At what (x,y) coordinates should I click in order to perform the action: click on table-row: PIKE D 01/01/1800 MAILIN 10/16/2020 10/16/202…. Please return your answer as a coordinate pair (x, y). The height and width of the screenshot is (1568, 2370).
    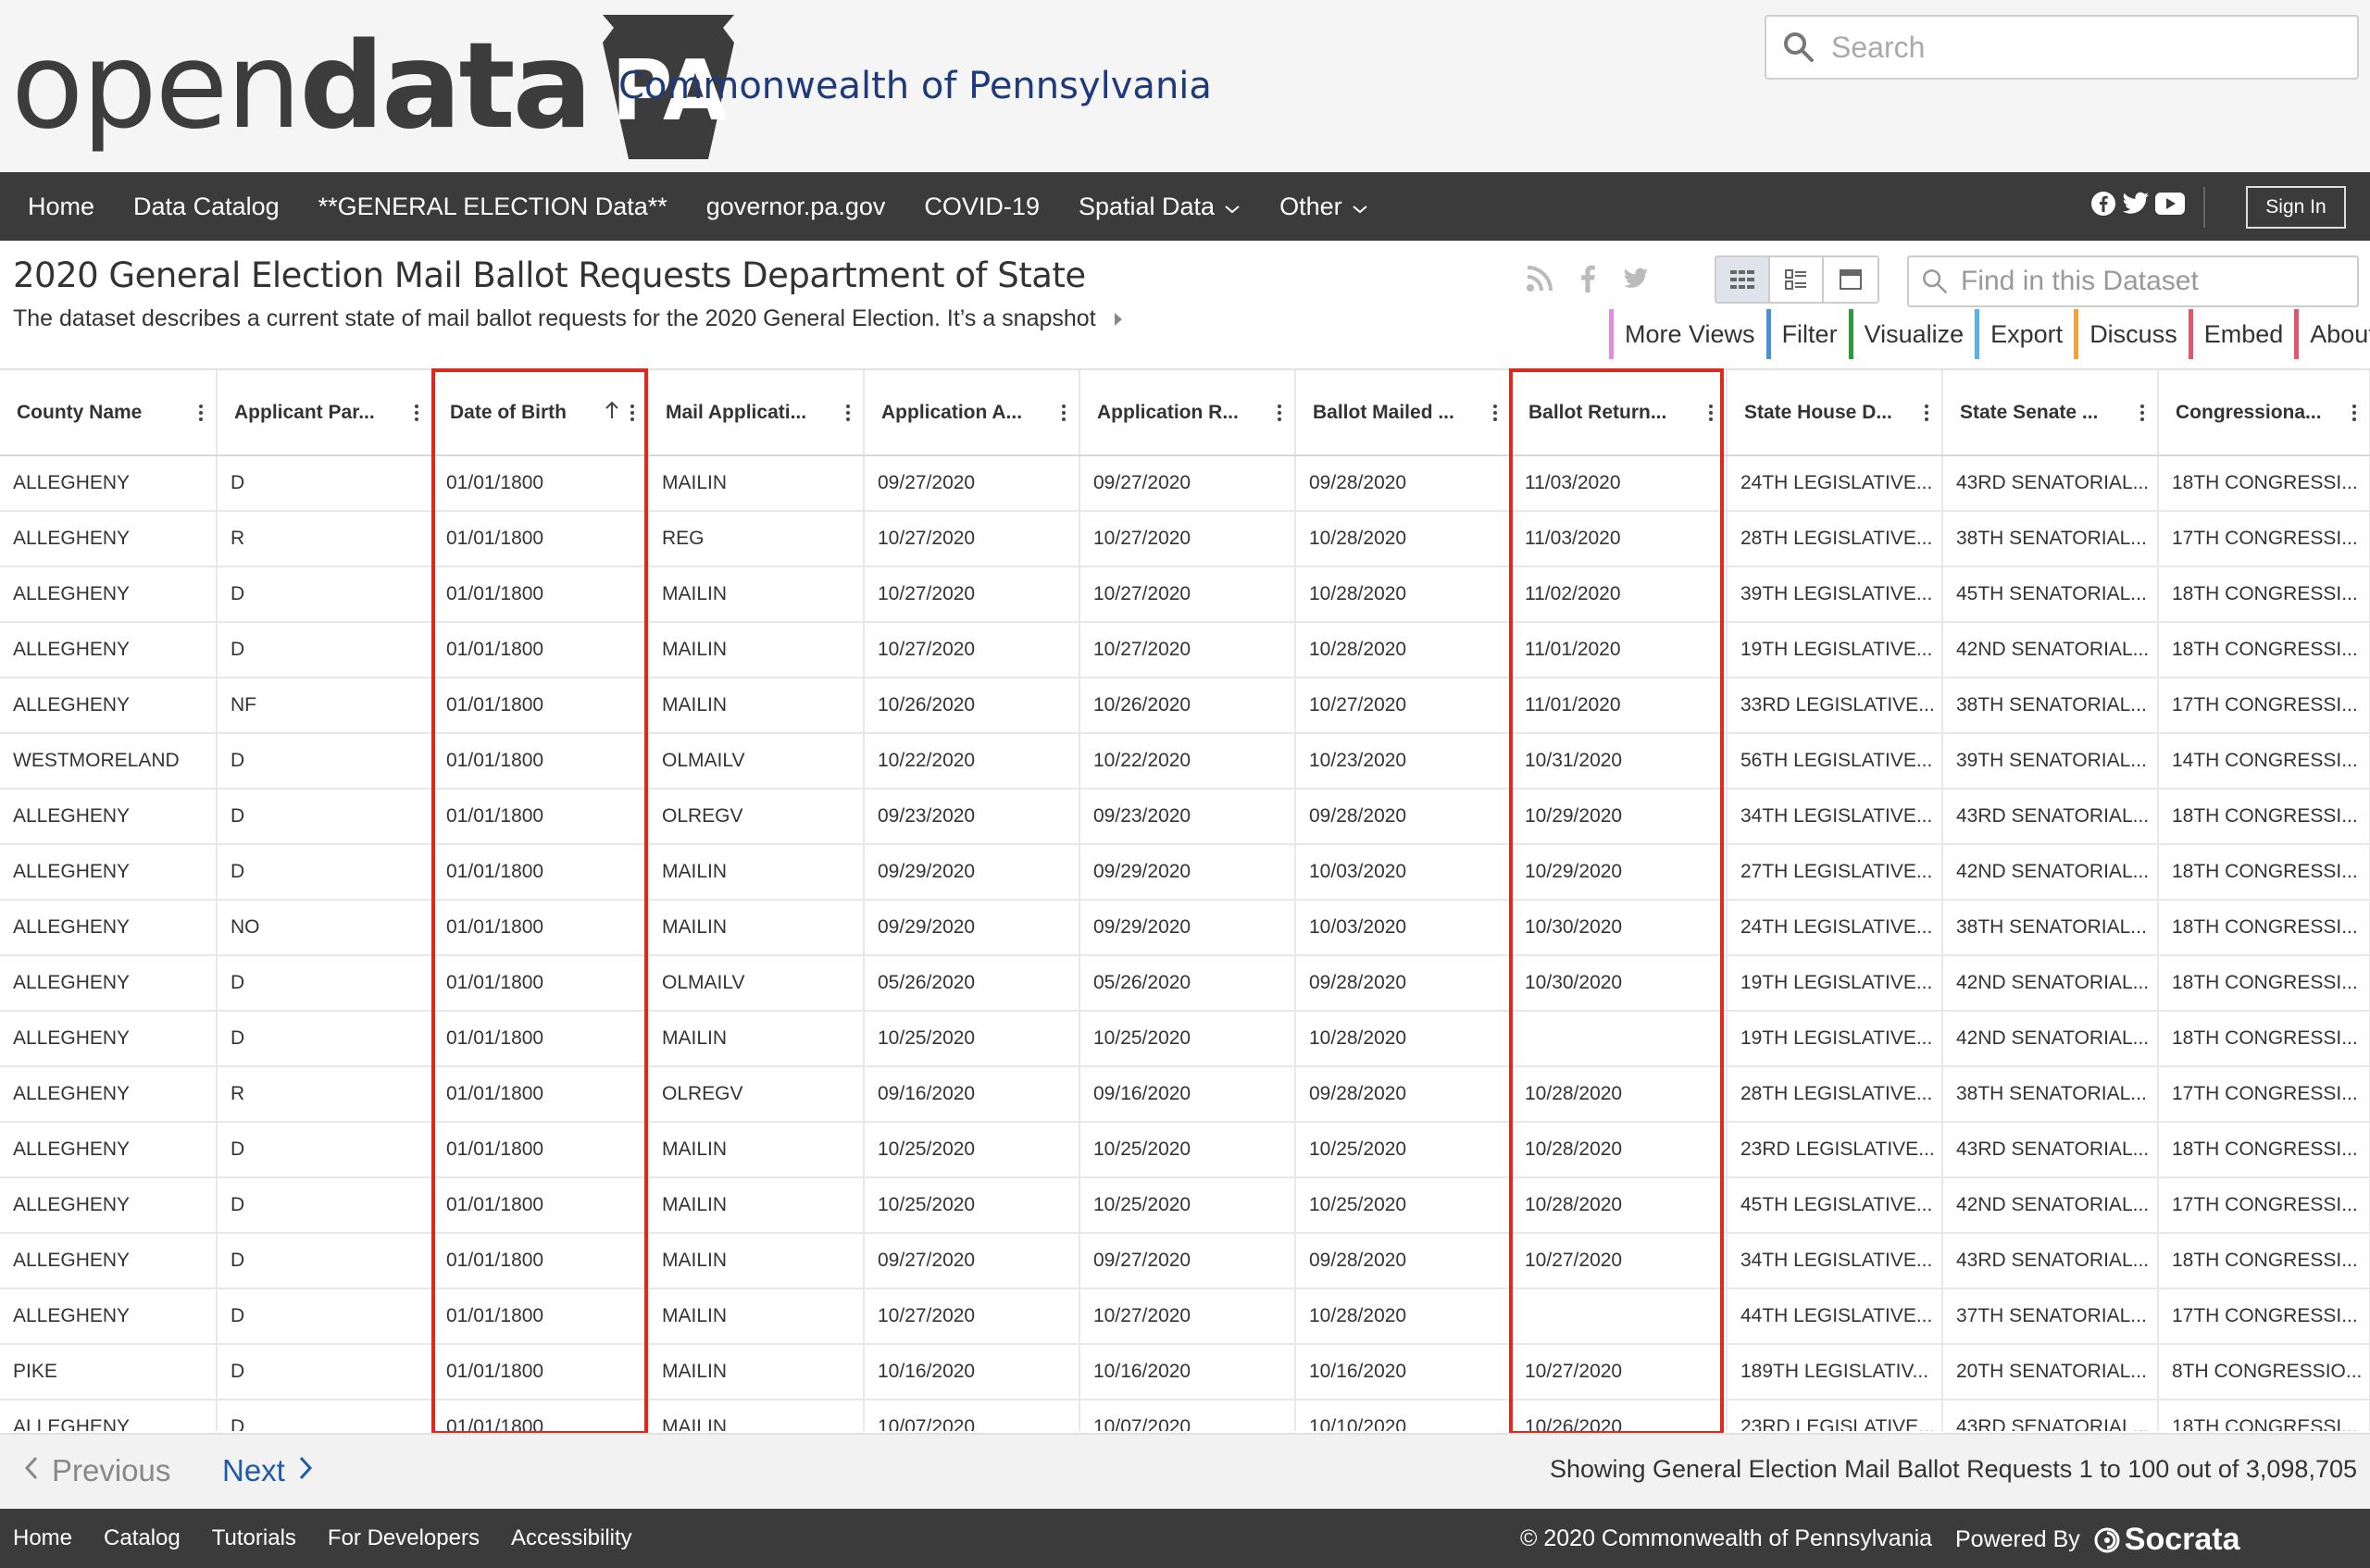
    Looking at the image, I should click on (1185, 1372).